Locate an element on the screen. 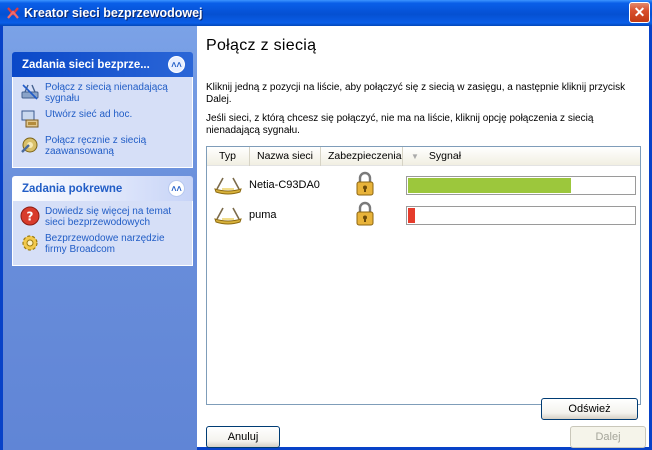 The width and height of the screenshot is (652, 450). window-title: Kreator sieci bezprzewodowej is located at coordinates (113, 13).